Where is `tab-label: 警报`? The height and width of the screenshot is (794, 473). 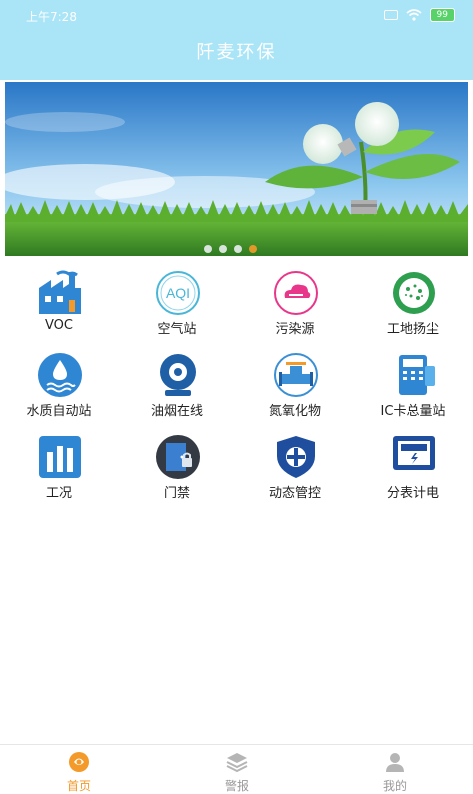 tab-label: 警报 is located at coordinates (236, 786).